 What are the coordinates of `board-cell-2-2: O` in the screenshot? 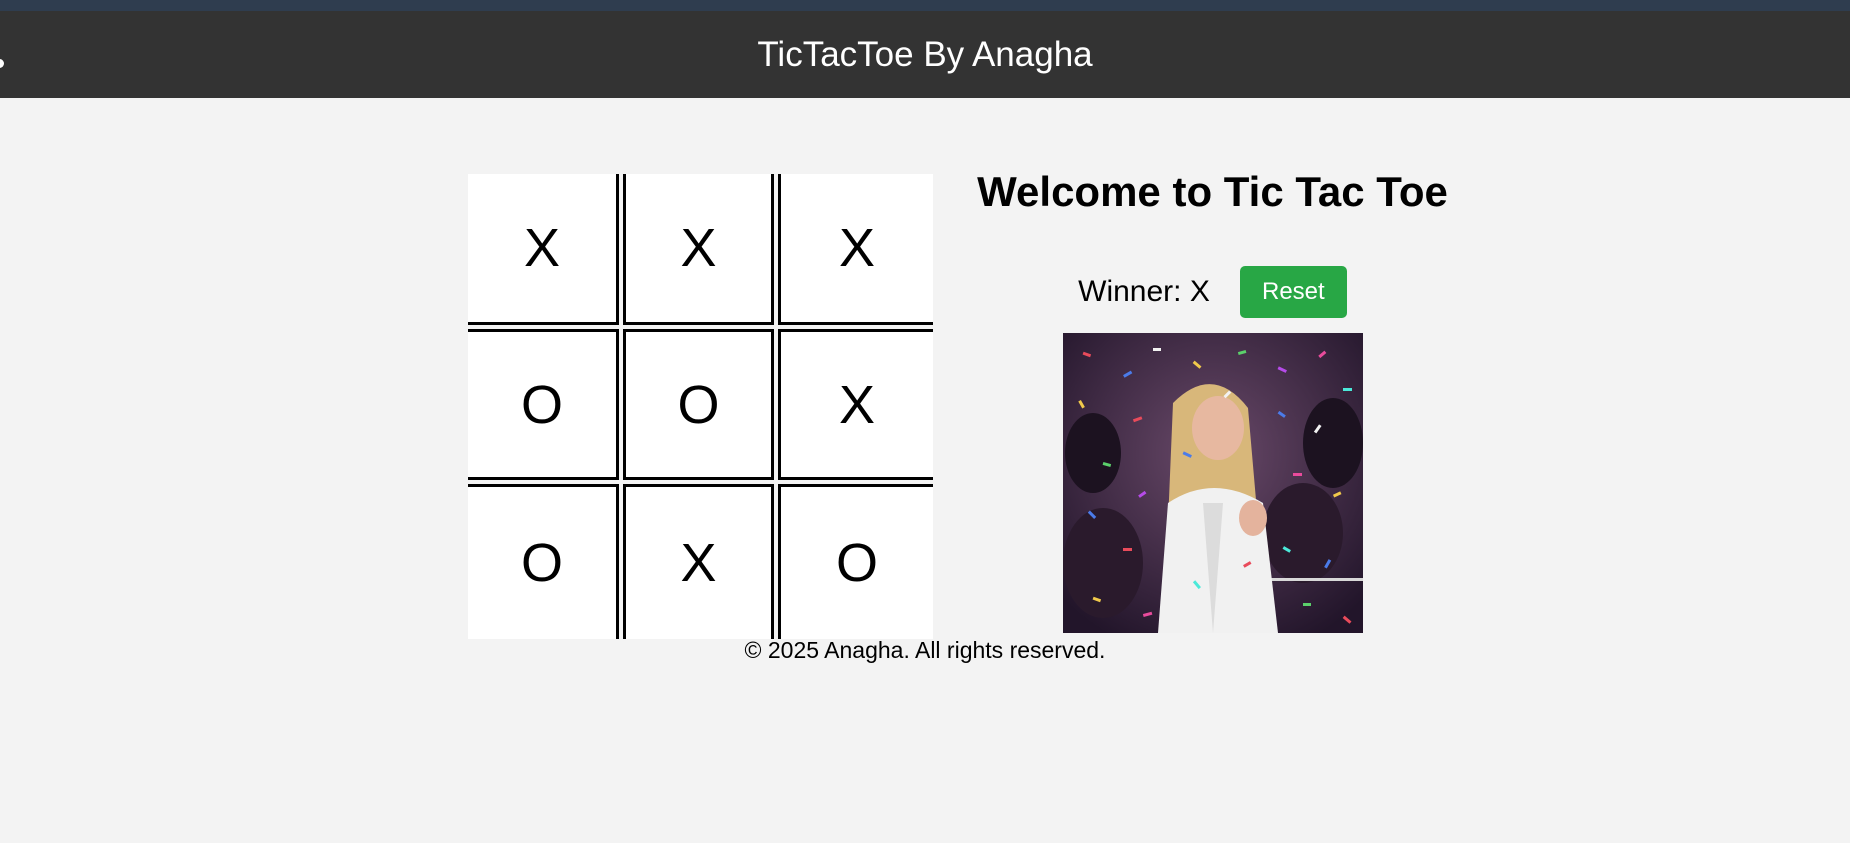 It's located at (855, 561).